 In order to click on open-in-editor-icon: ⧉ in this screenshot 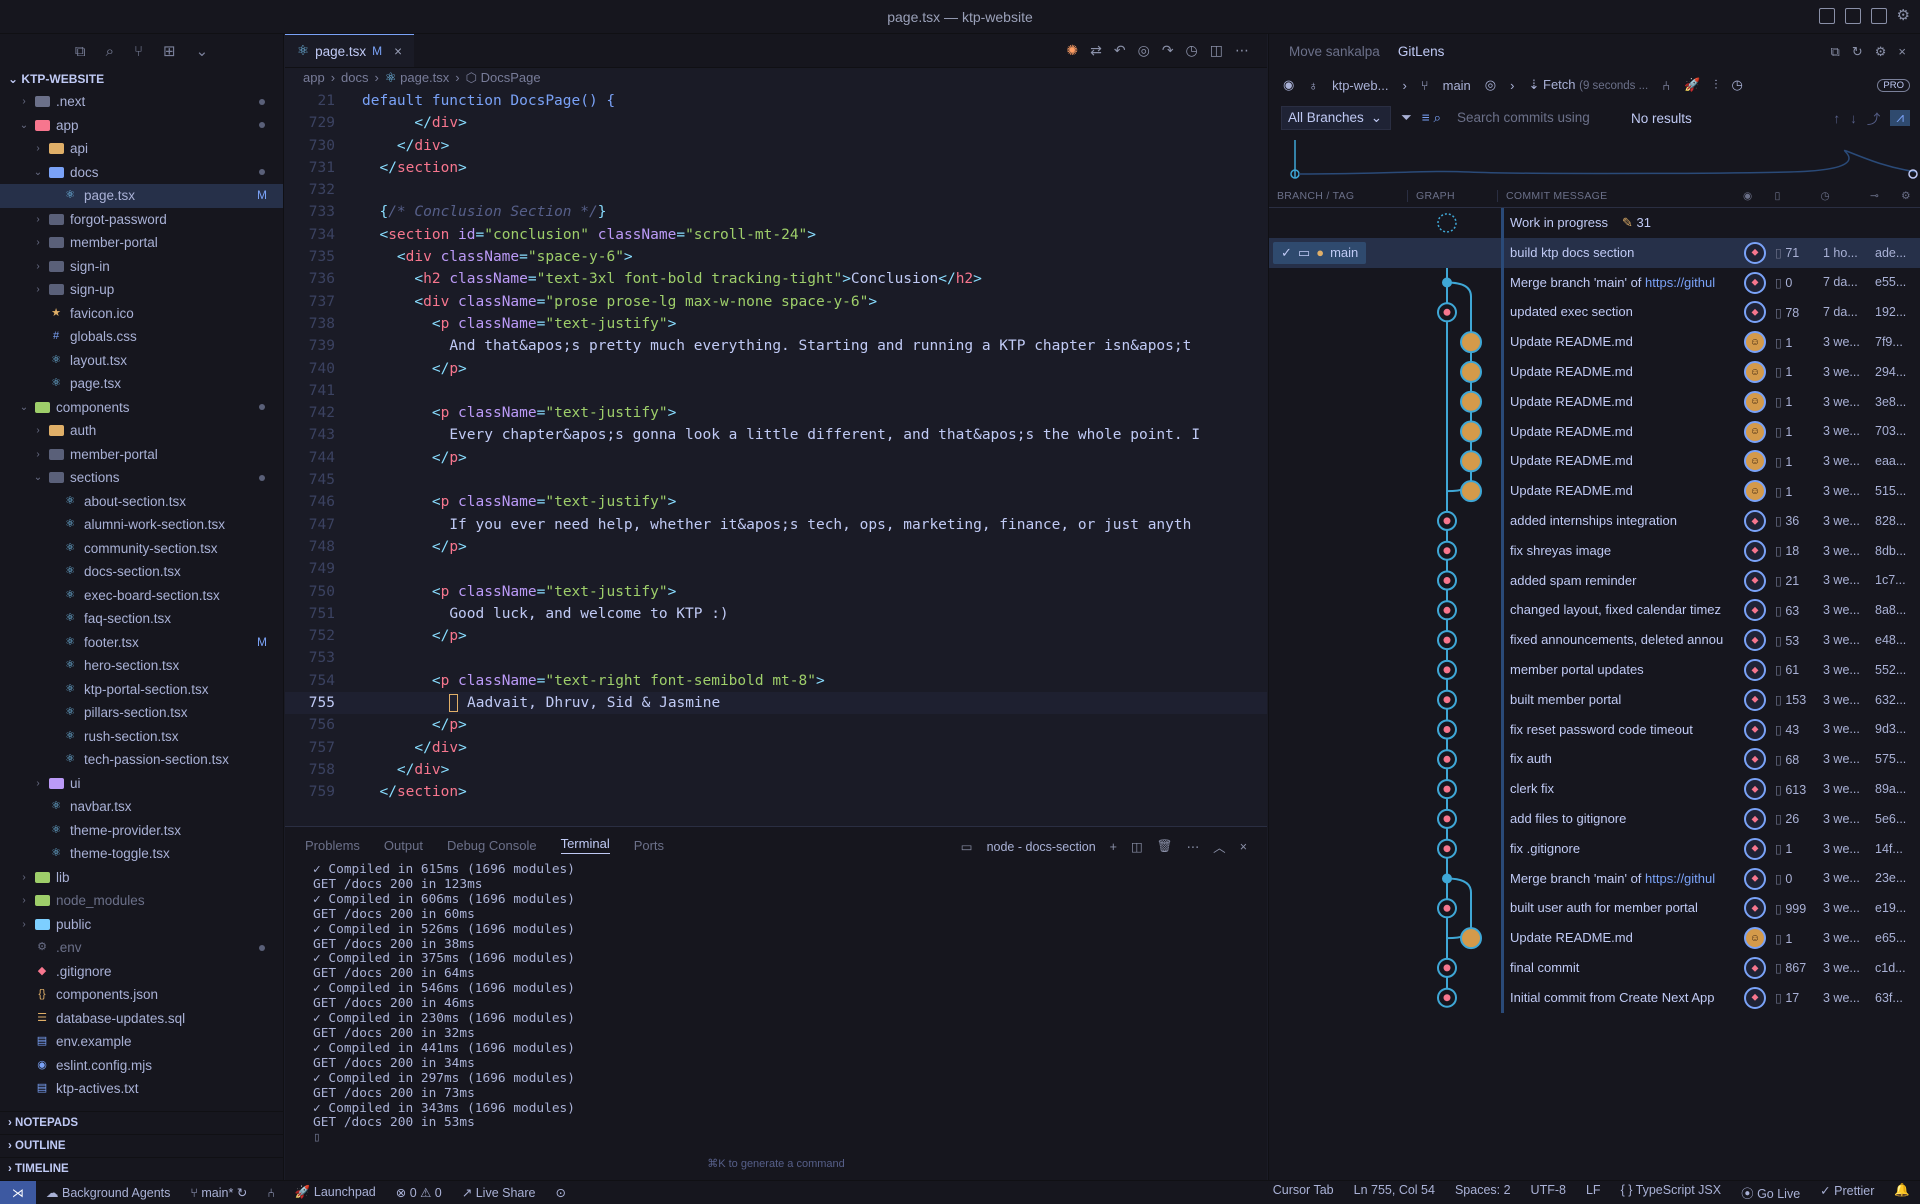, I will do `click(1835, 52)`.